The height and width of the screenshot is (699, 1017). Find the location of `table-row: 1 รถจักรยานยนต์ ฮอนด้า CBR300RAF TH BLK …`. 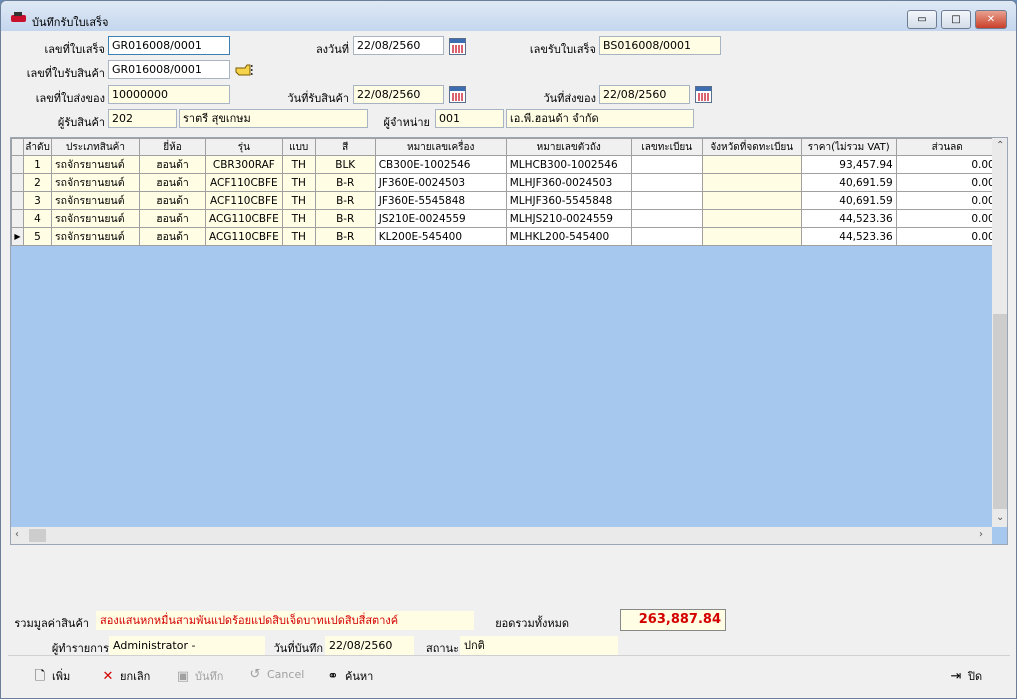

table-row: 1 รถจักรยานยนต์ ฮอนด้า CBR300RAF TH BLK … is located at coordinates (505, 164).